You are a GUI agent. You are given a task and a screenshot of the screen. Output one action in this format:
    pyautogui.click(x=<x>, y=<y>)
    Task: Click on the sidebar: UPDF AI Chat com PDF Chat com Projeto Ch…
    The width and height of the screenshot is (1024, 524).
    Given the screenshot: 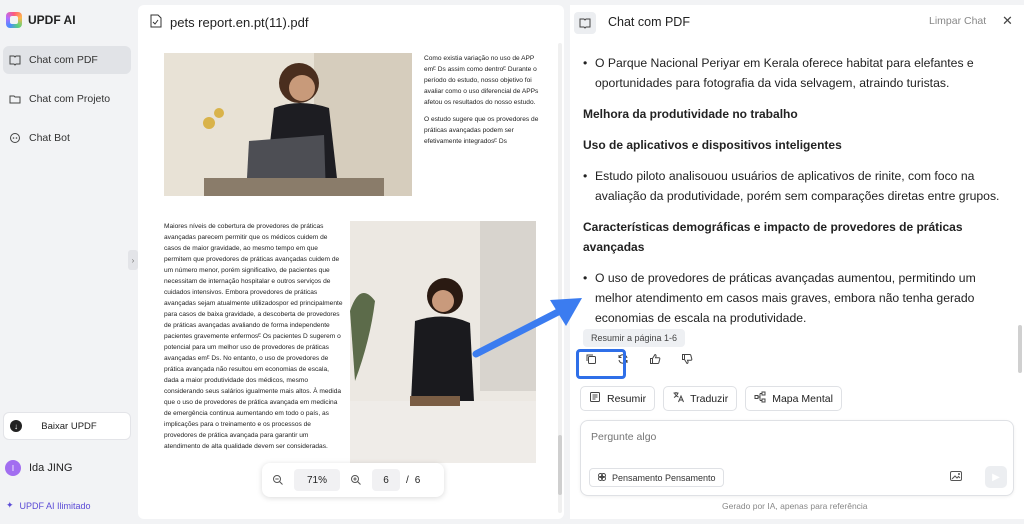 What is the action you would take?
    pyautogui.click(x=68, y=262)
    